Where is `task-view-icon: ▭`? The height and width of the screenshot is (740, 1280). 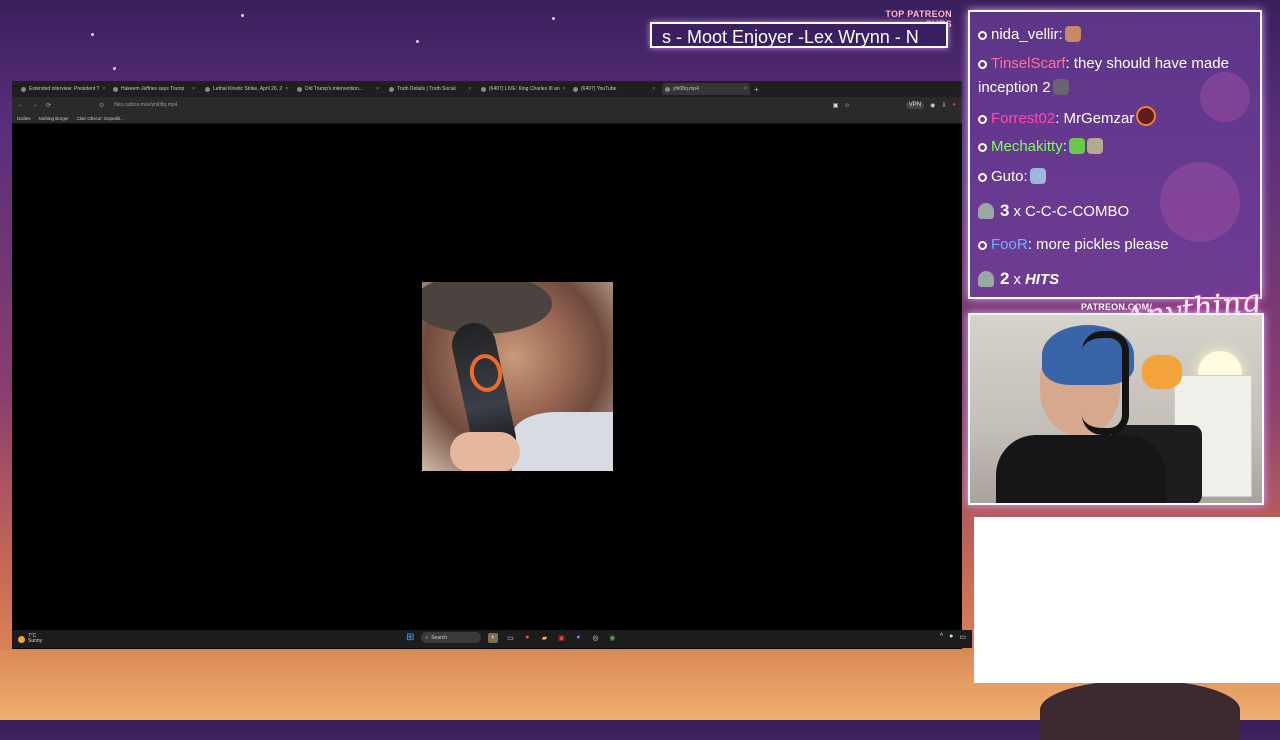 task-view-icon: ▭ is located at coordinates (510, 638).